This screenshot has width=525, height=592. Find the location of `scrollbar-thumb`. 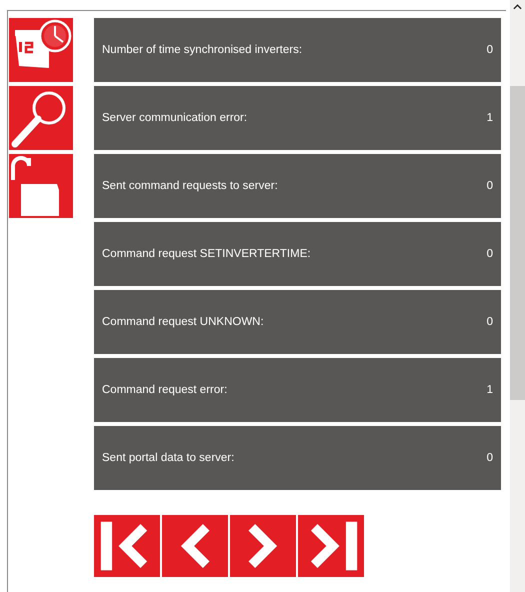

scrollbar-thumb is located at coordinates (517, 243).